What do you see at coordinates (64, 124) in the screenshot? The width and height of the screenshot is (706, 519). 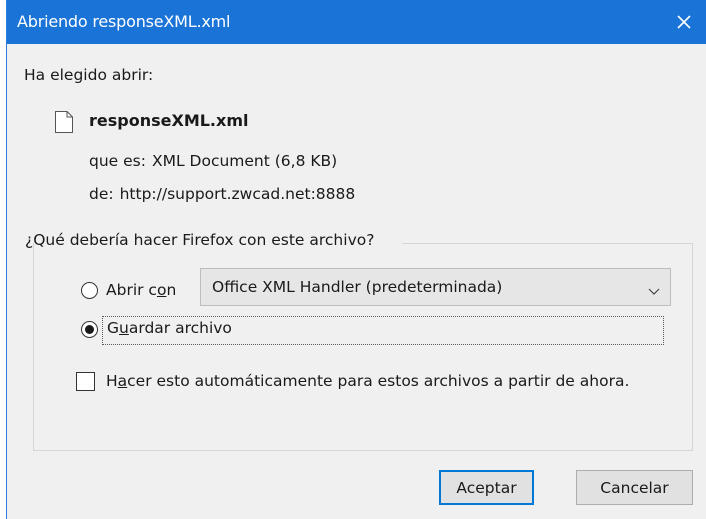 I see `file-icon` at bounding box center [64, 124].